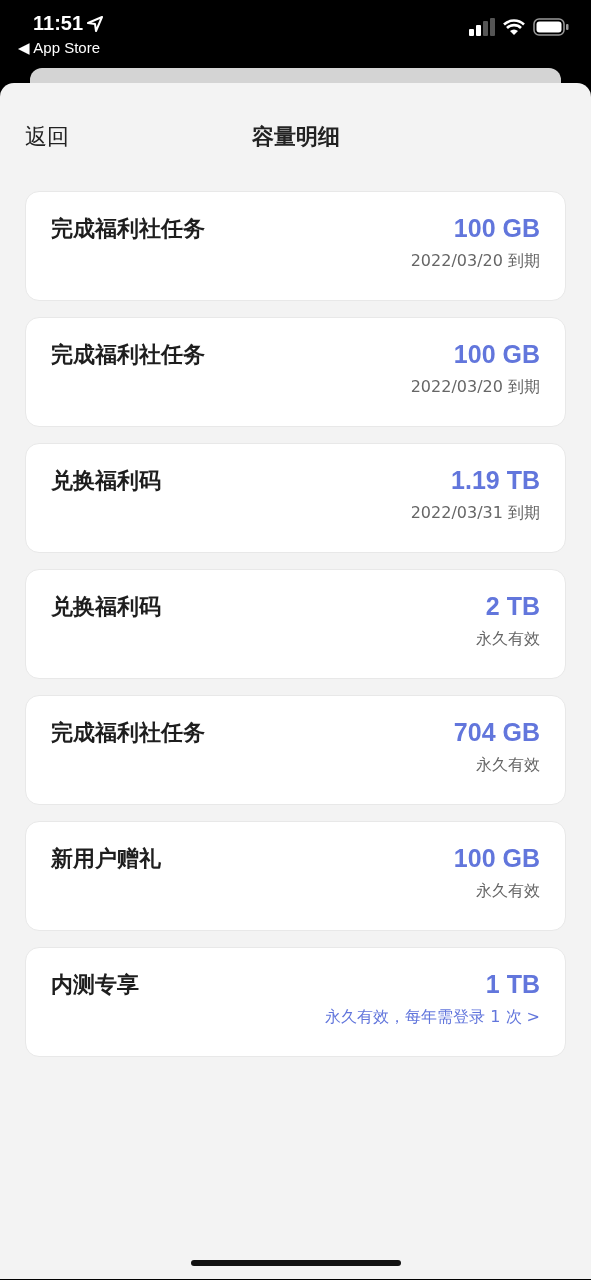  Describe the element at coordinates (512, 984) in the screenshot. I see `capacity-amount: 1 TB` at that location.